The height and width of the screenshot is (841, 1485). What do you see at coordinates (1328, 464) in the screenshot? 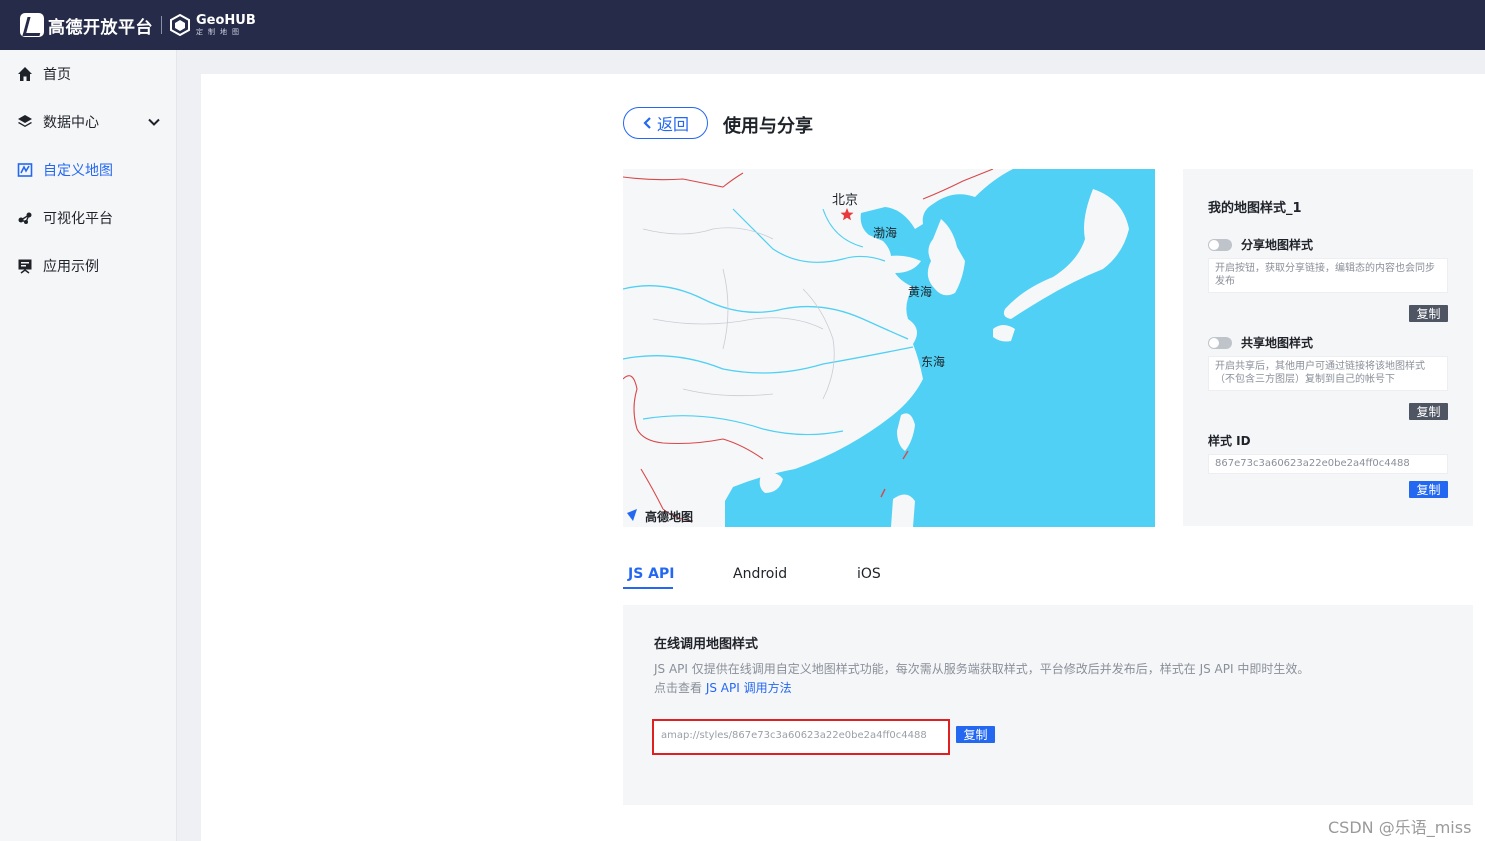
I see `style-id-value: 867e73c3a60623a22e0be2a4ff0c4488` at bounding box center [1328, 464].